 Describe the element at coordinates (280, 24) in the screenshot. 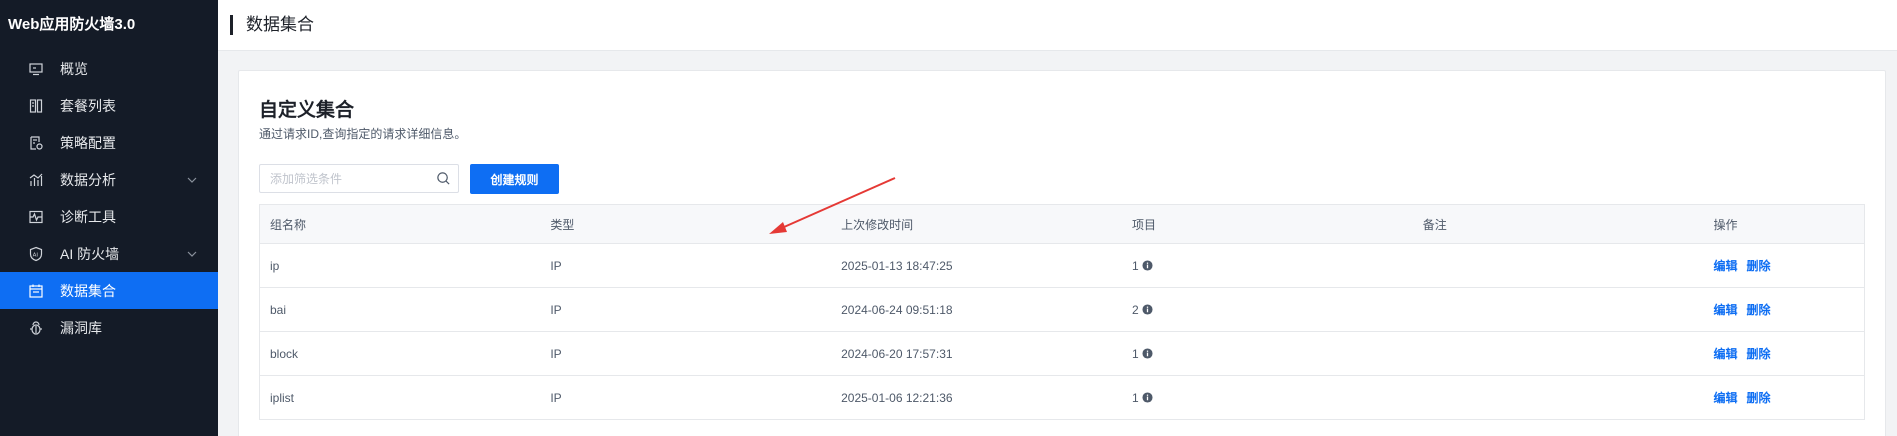

I see `page-title: 数据集合` at that location.